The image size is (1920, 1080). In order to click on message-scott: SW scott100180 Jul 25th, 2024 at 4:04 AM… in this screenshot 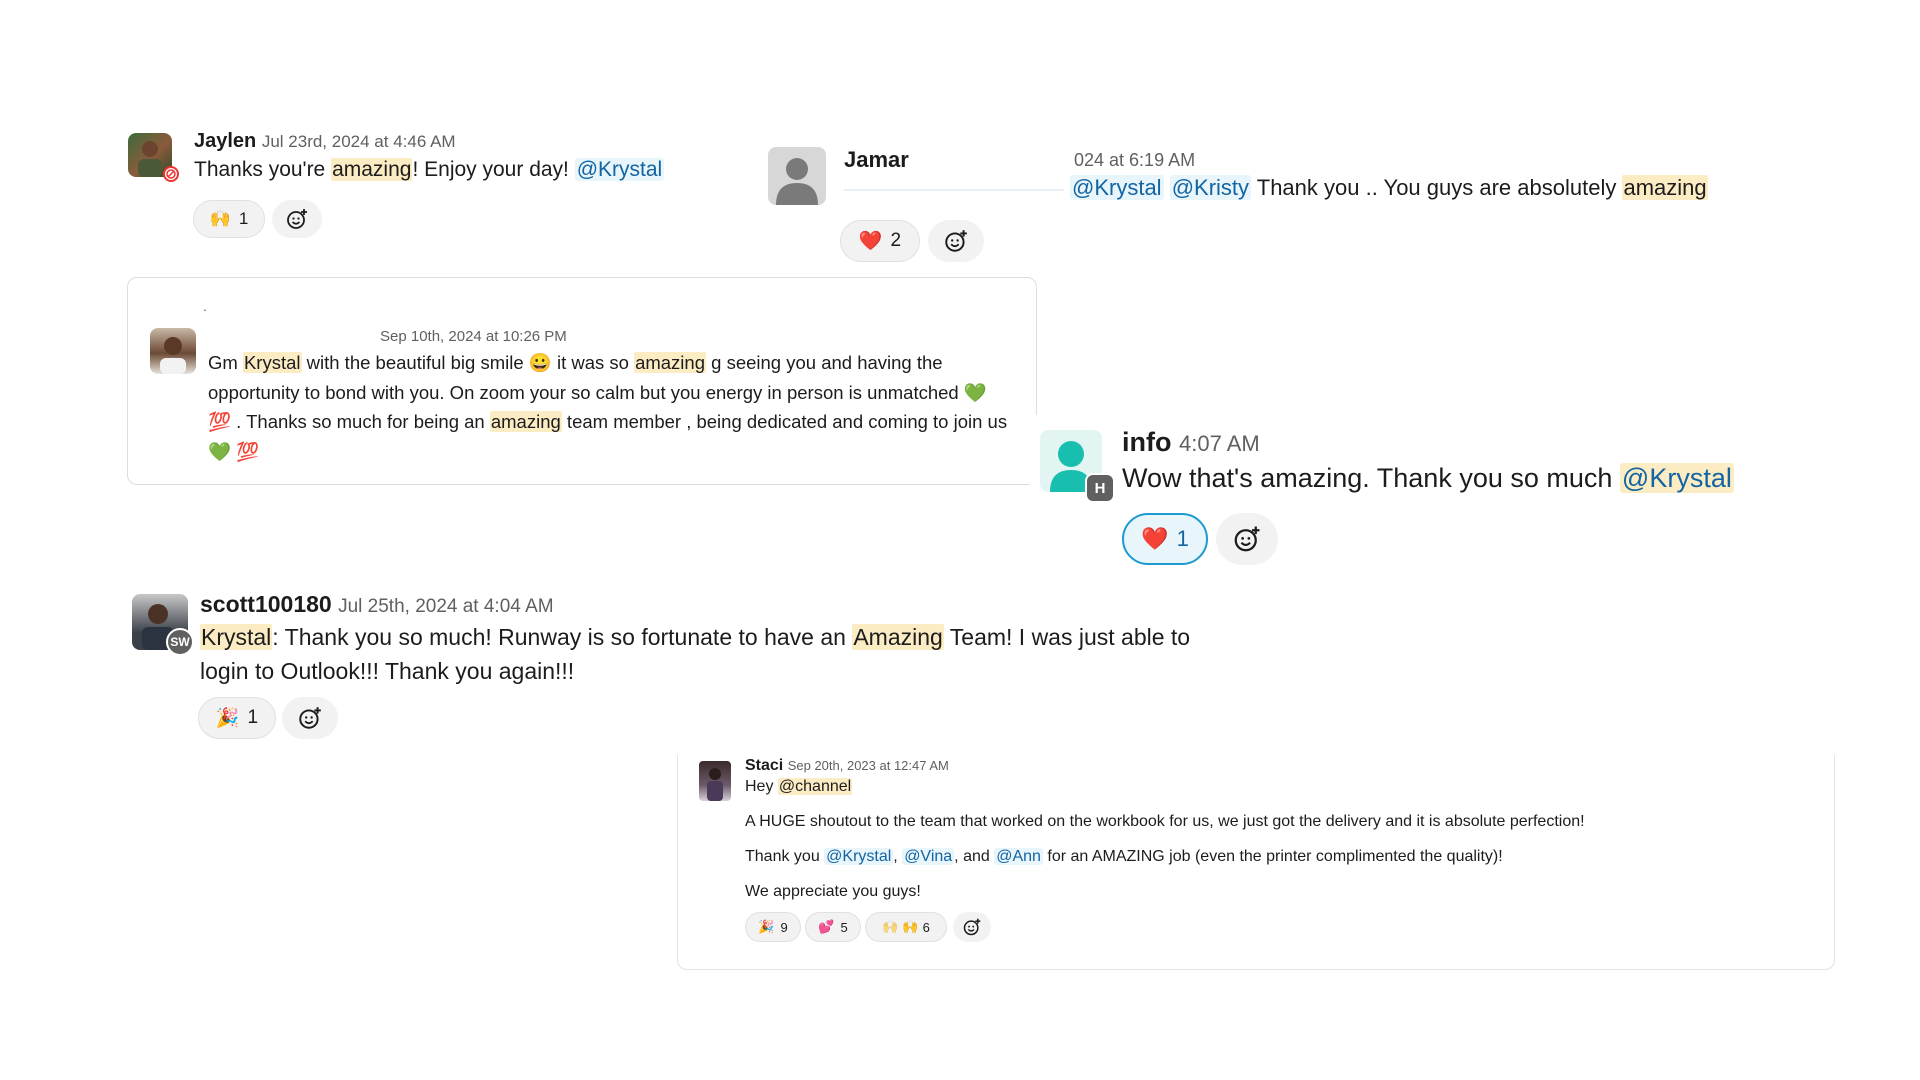, I will do `click(654, 665)`.